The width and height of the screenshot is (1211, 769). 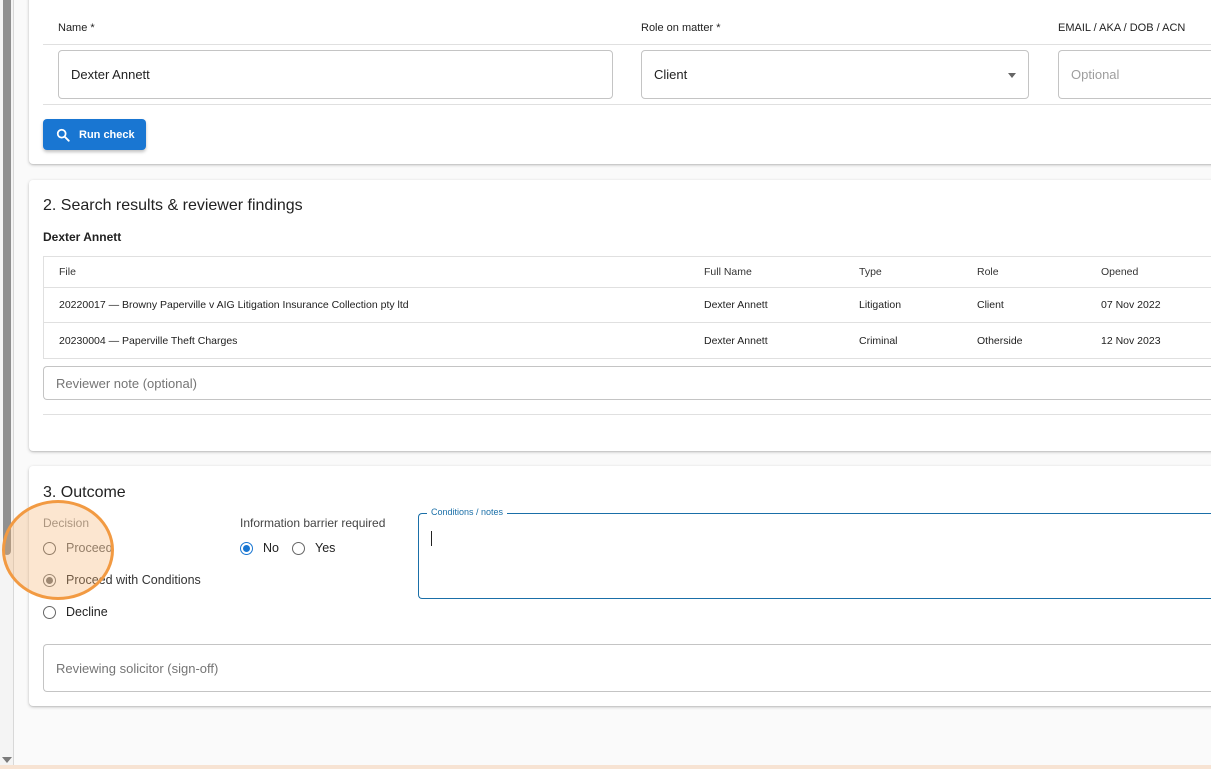 I want to click on radio-decline, so click(x=49, y=612).